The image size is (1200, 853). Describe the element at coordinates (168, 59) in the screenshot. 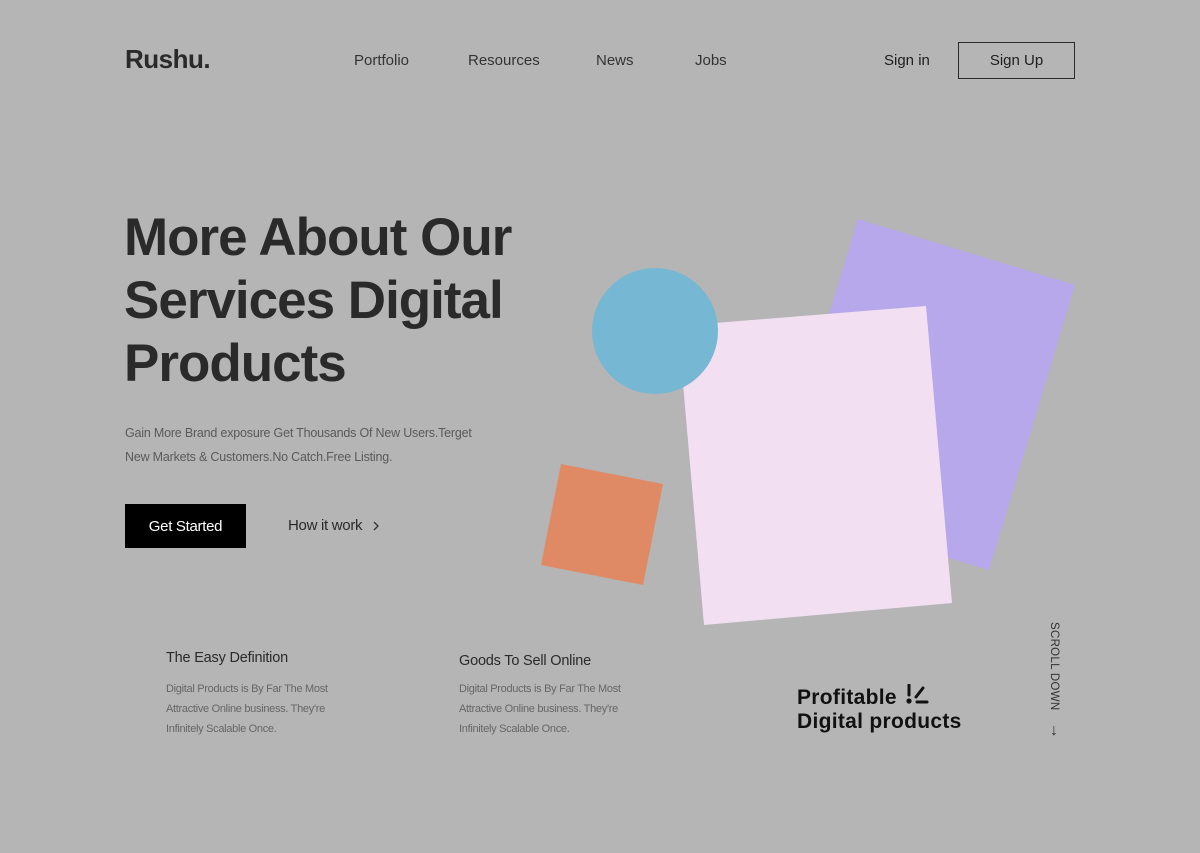

I see `logo: Rushu.` at that location.